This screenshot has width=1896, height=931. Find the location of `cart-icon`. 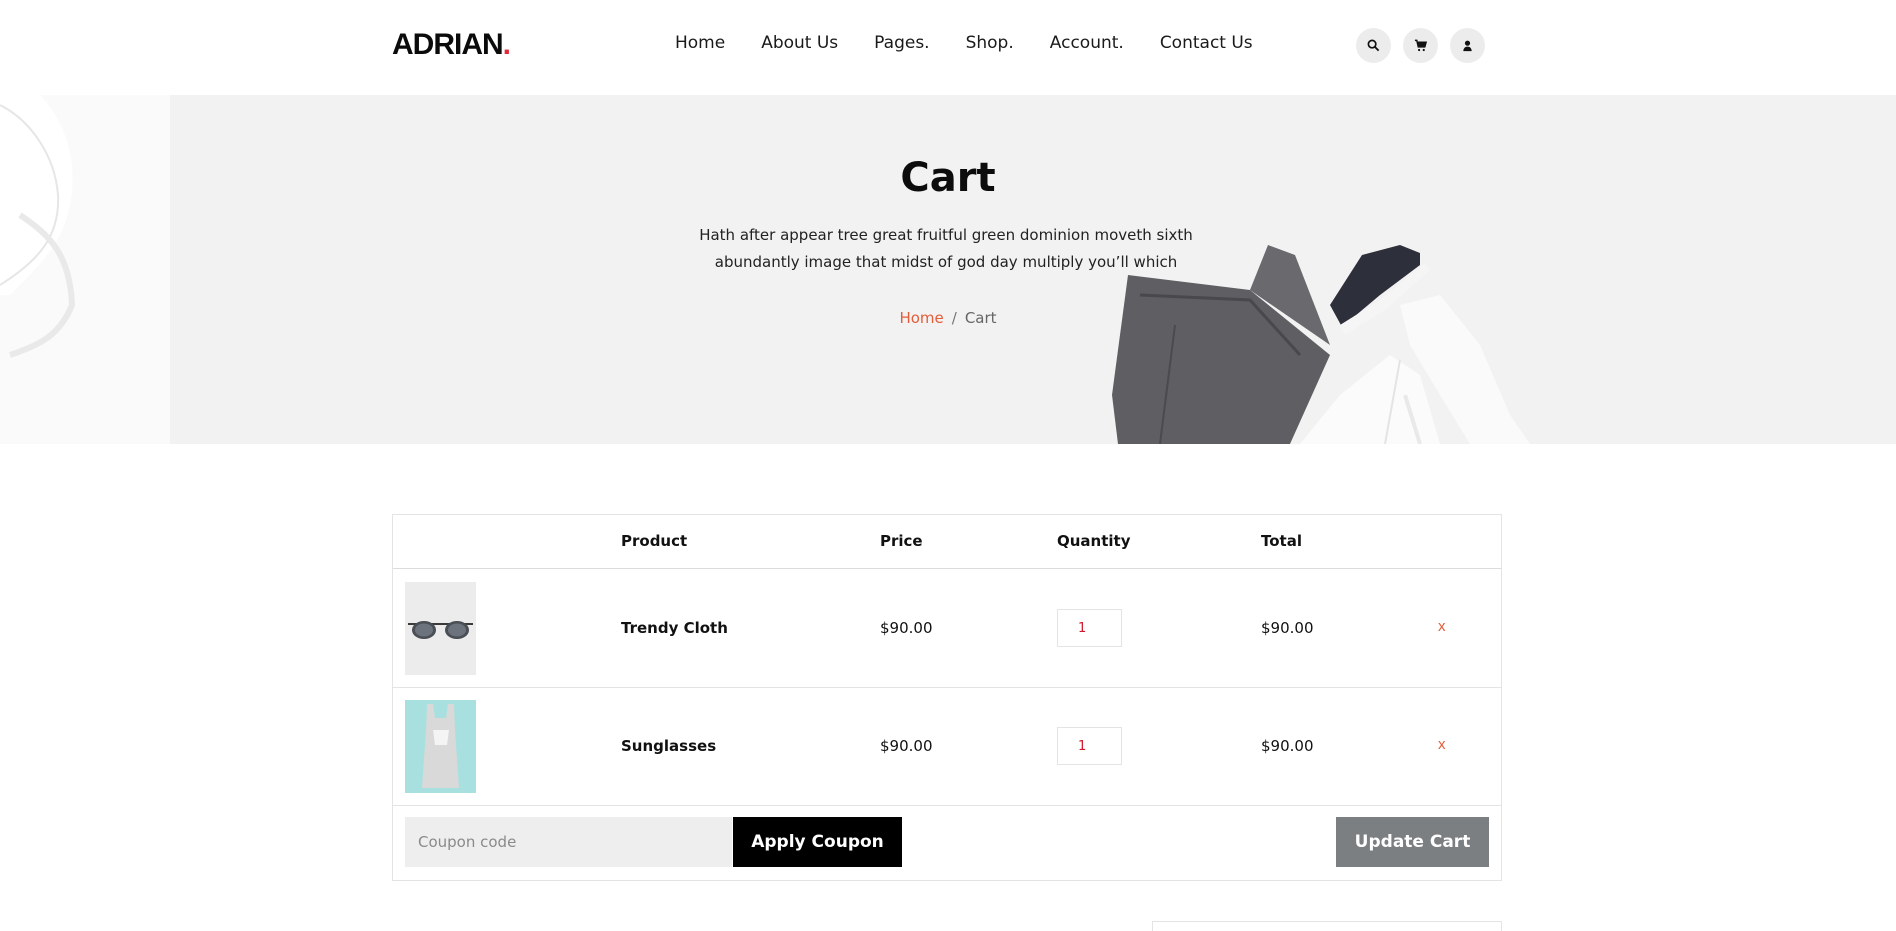

cart-icon is located at coordinates (1420, 45).